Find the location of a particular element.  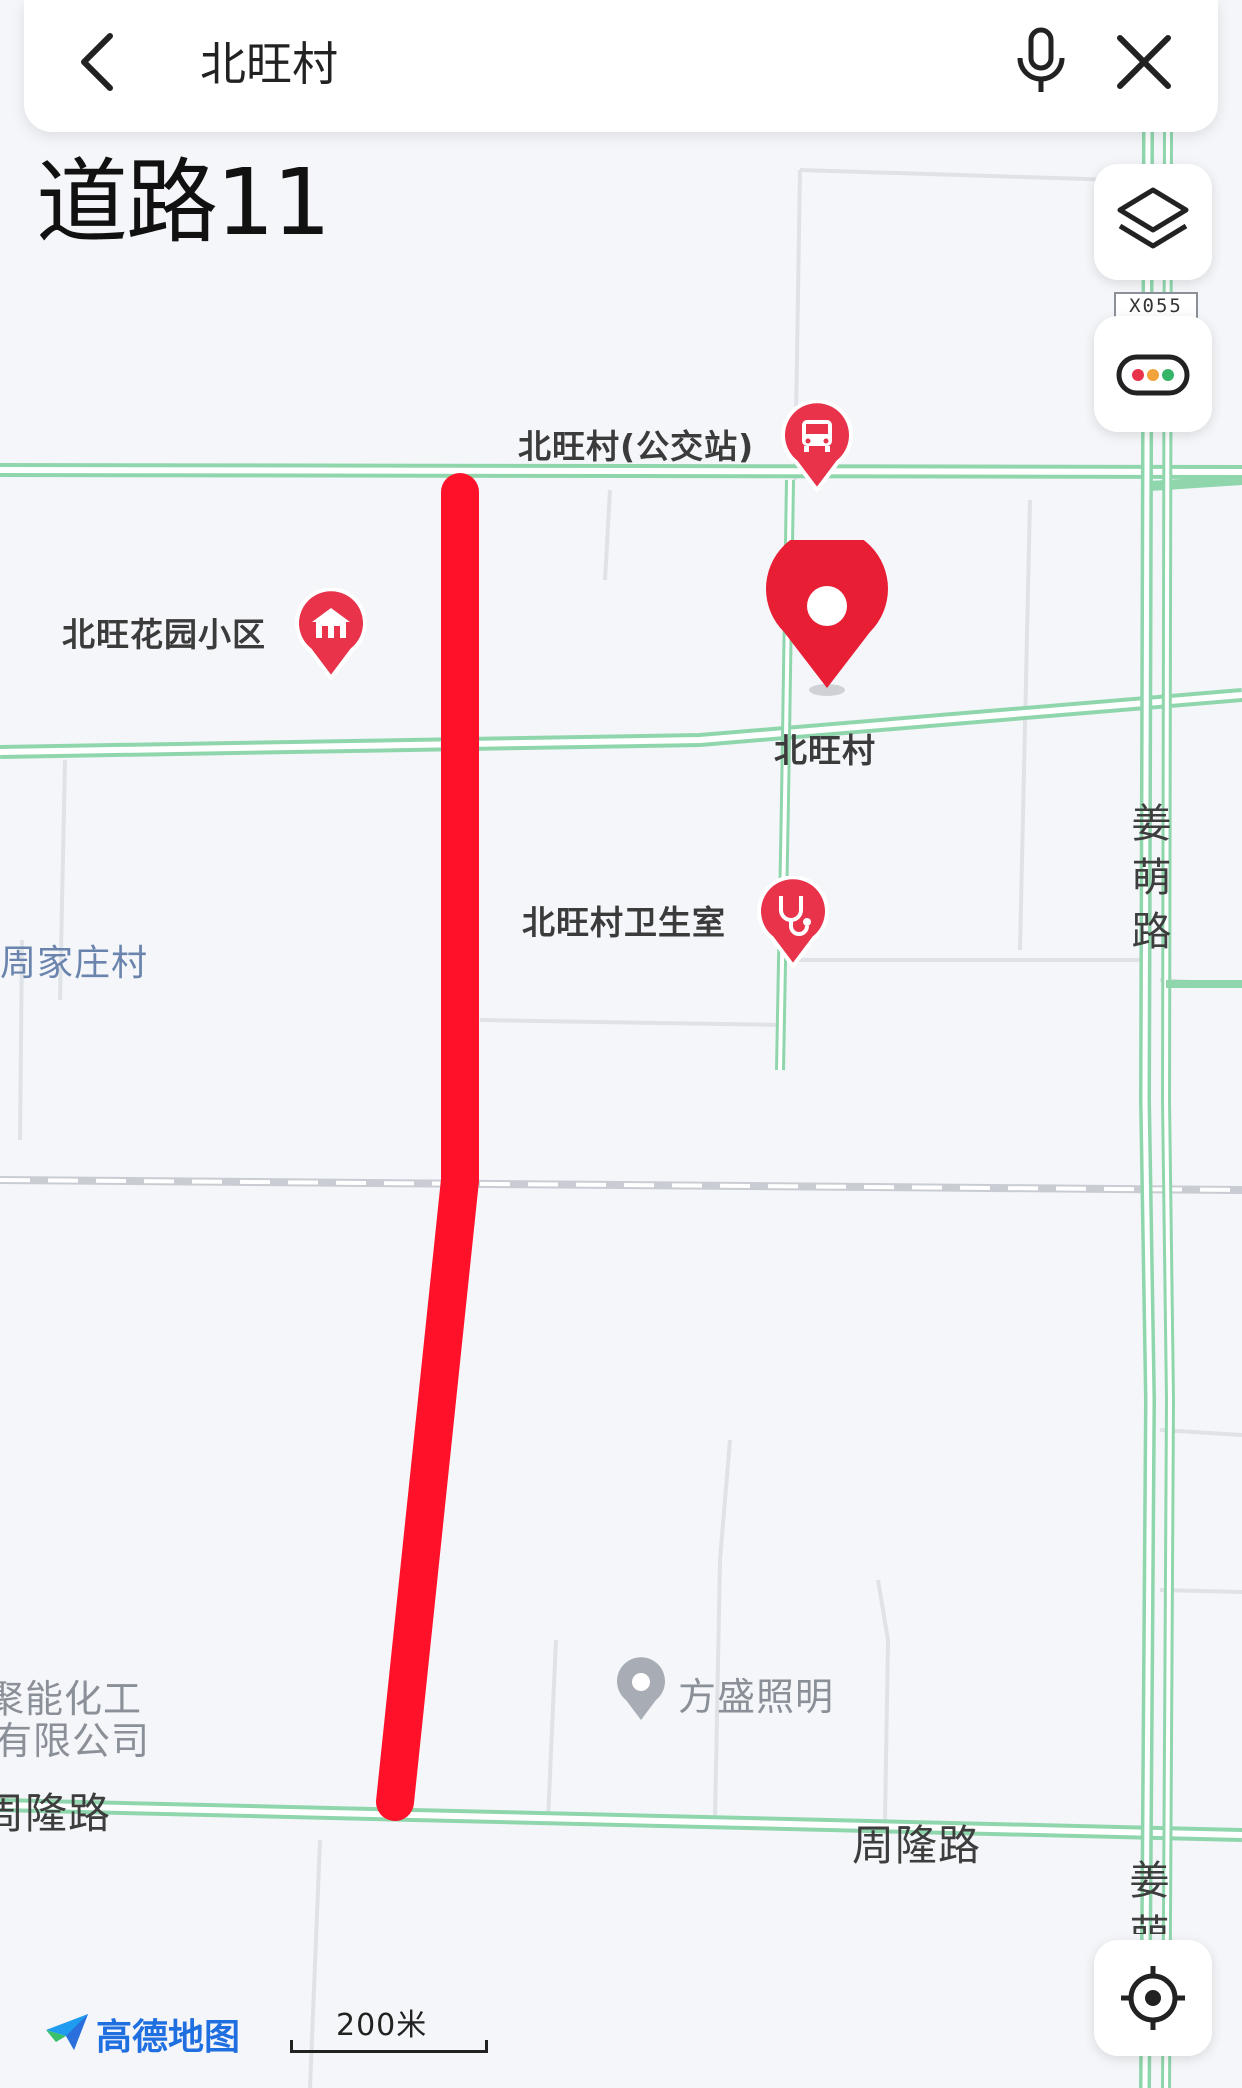

my-location-button is located at coordinates (1153, 1998).